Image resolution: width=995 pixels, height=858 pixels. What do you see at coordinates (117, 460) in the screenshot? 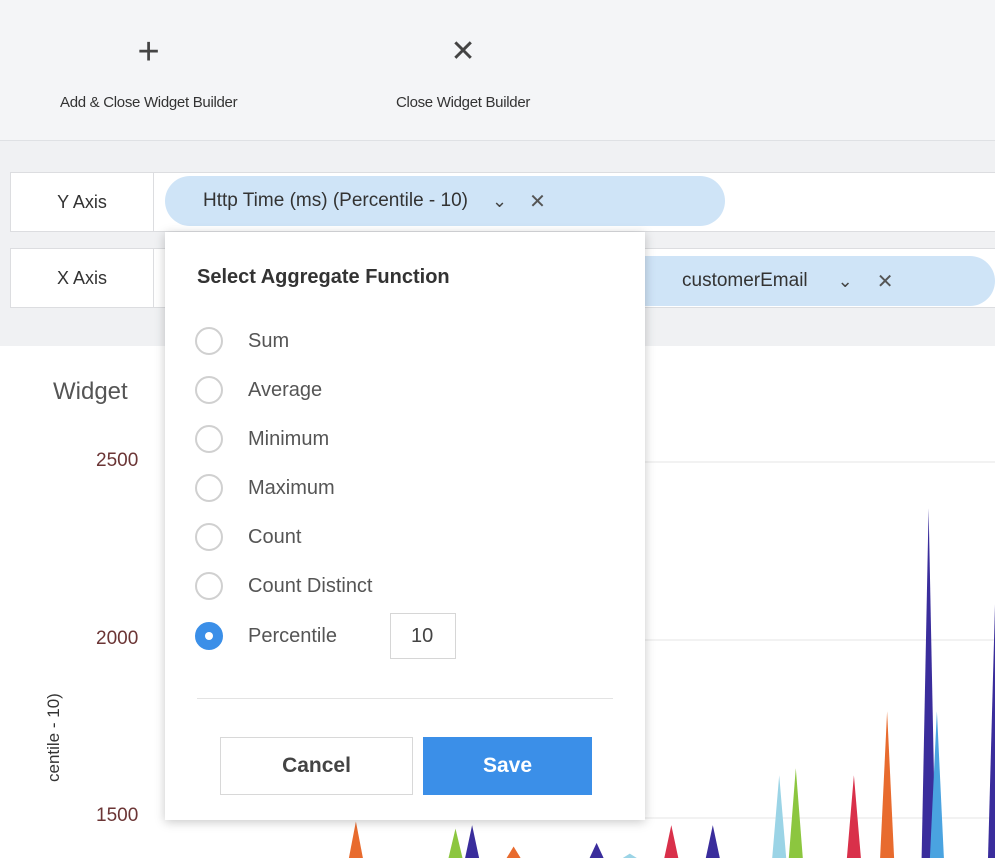
I see `y-tick-label: 2500` at bounding box center [117, 460].